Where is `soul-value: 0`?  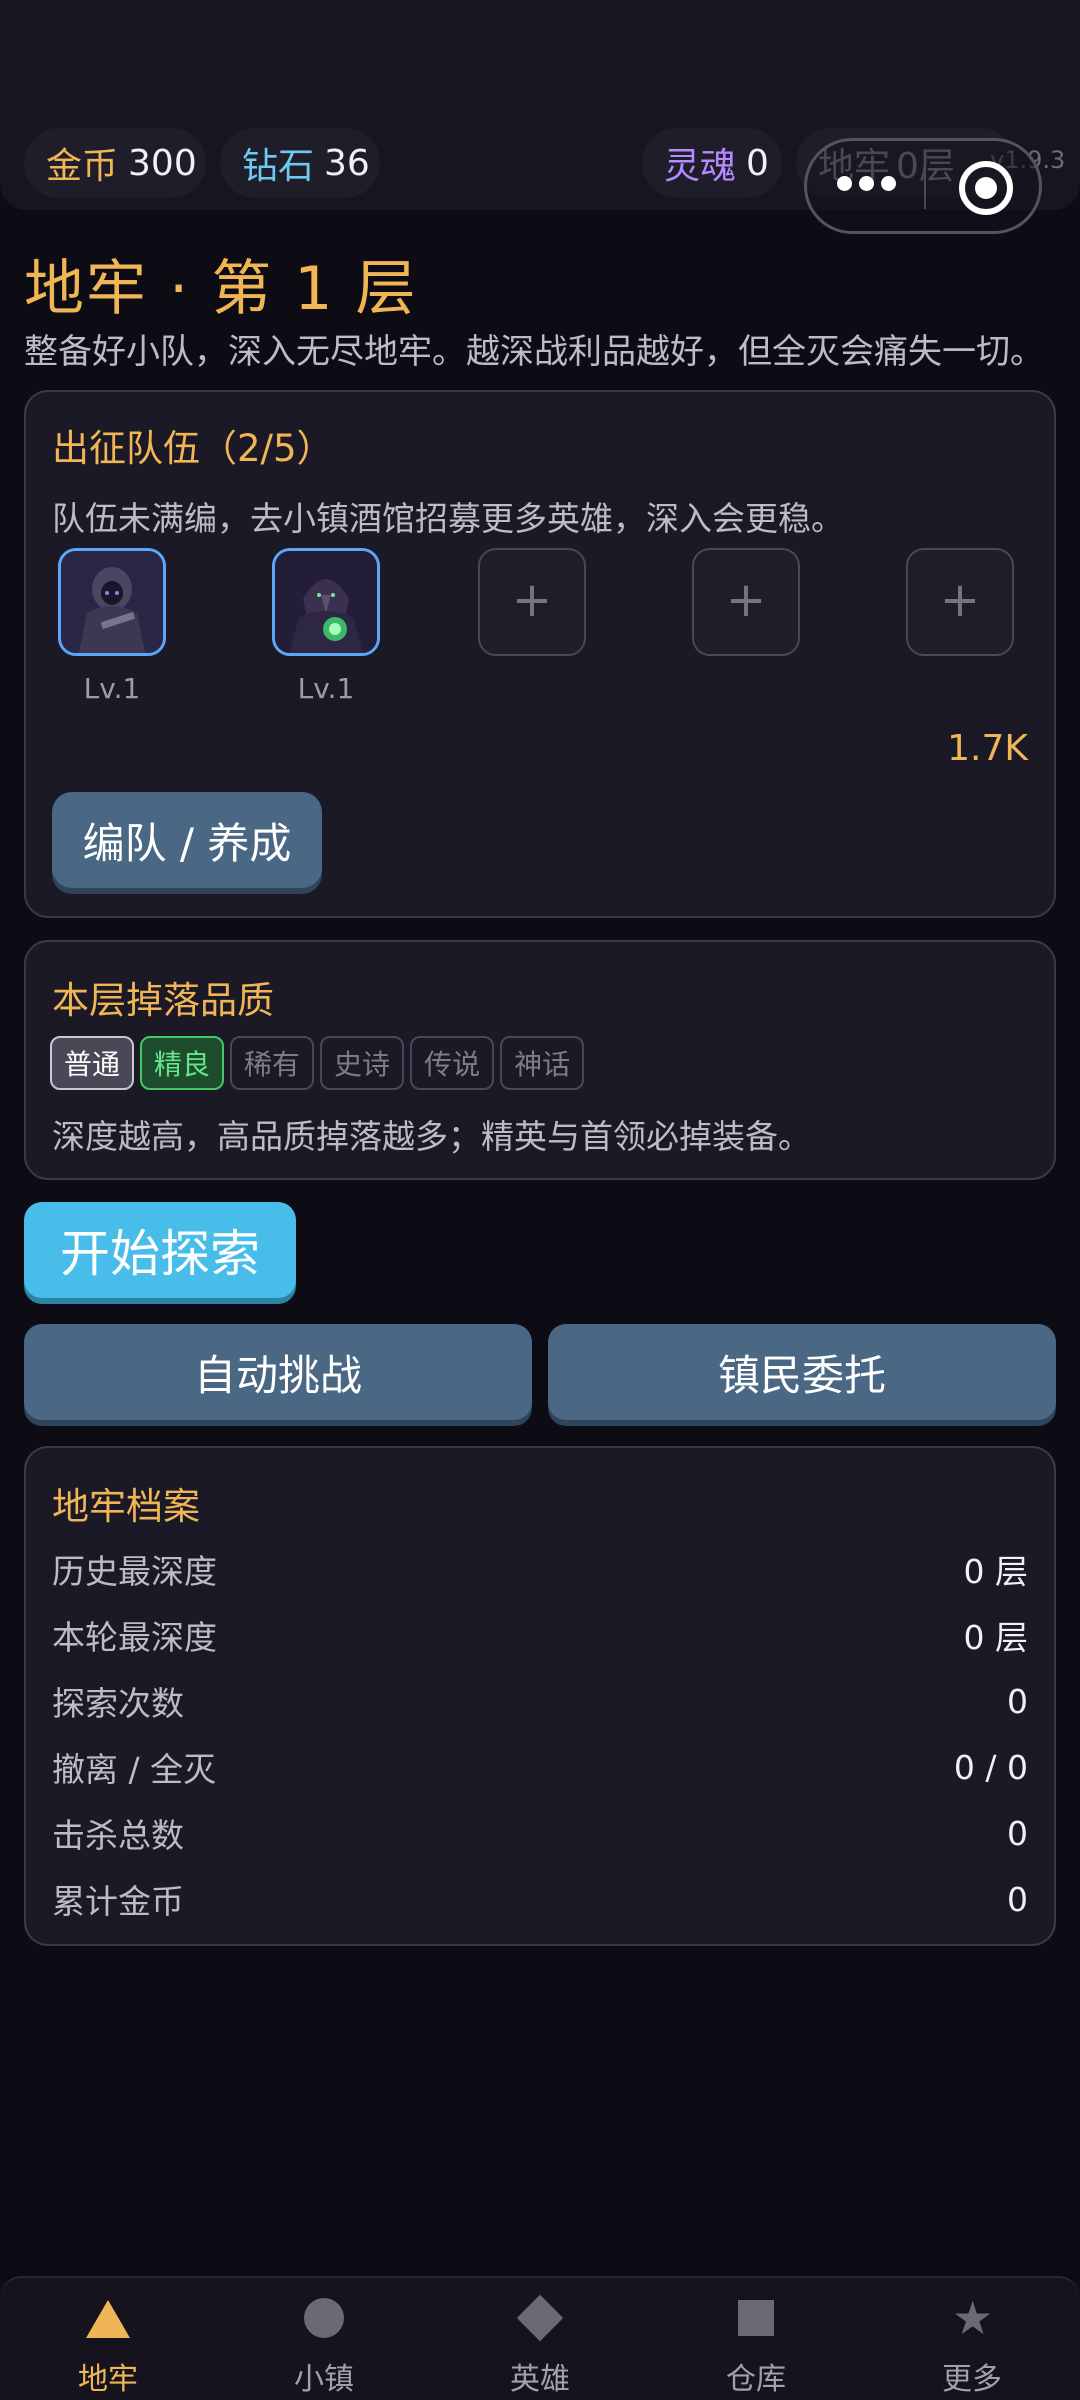
soul-value: 0 is located at coordinates (757, 163).